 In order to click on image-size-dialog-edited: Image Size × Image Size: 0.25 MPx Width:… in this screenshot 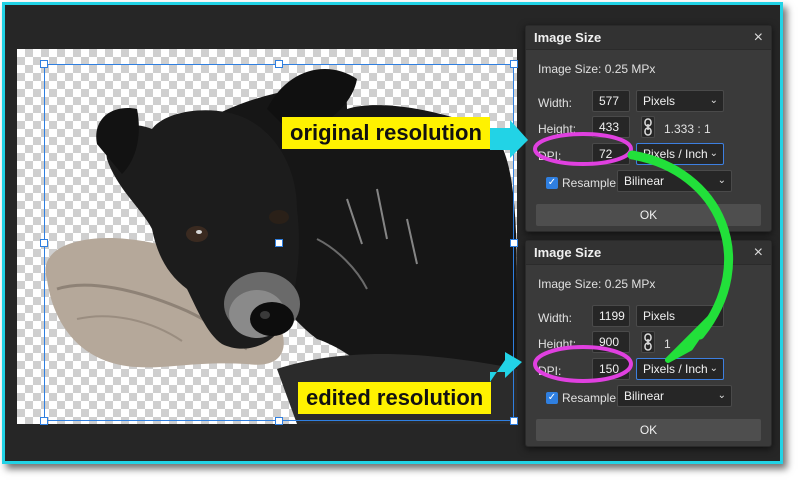, I will do `click(648, 343)`.